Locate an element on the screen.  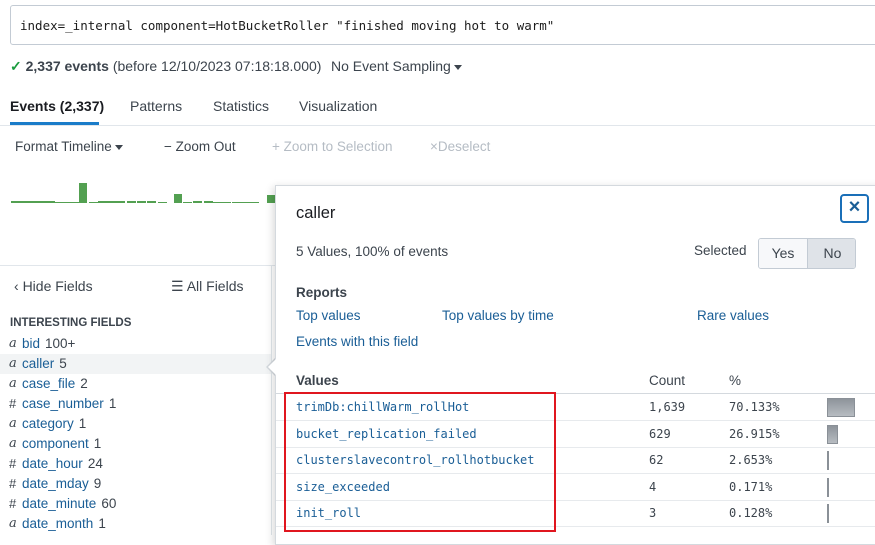
zoom-out-label: Zoom Out is located at coordinates (205, 146).